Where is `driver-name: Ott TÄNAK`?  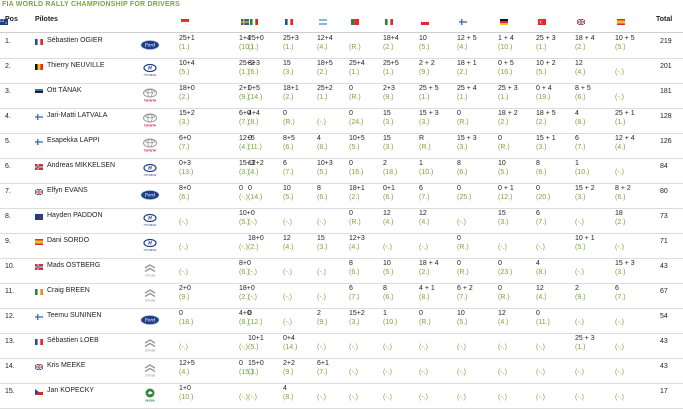 driver-name: Ott TÄNAK is located at coordinates (64, 90).